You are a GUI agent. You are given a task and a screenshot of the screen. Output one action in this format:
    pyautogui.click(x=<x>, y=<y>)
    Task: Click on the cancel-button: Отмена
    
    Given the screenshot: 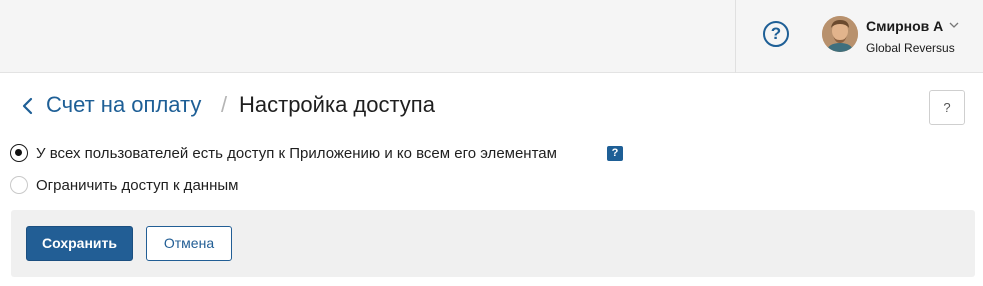 What is the action you would take?
    pyautogui.click(x=189, y=243)
    